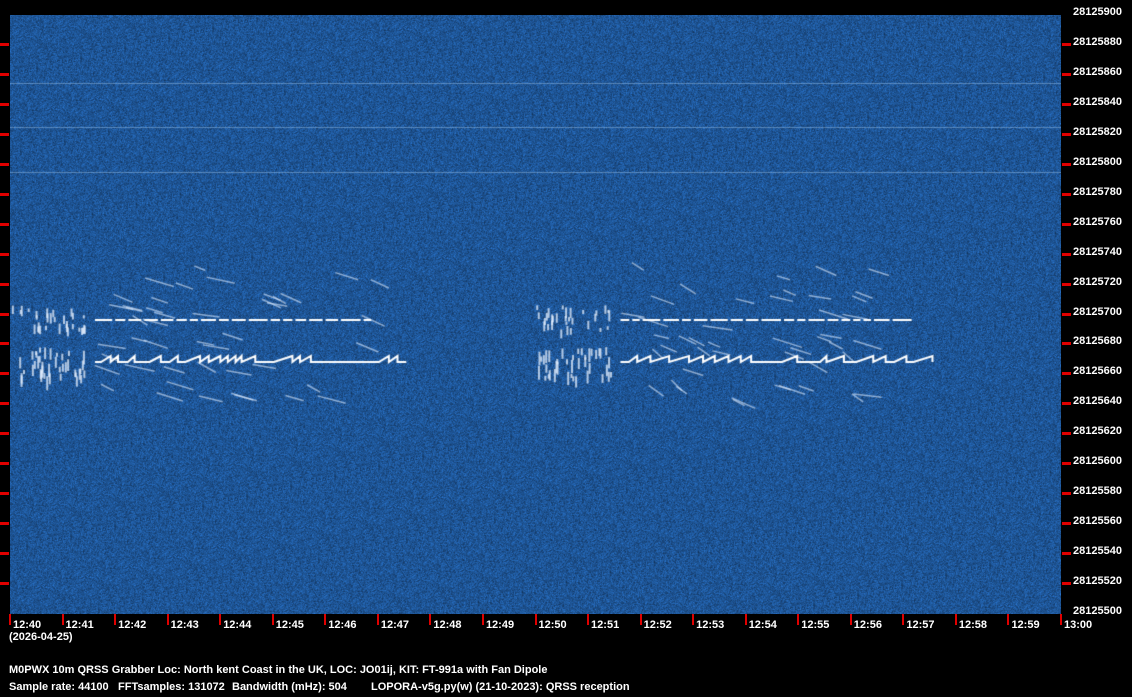  What do you see at coordinates (1097, 371) in the screenshot?
I see `y-tick-label: 28125660` at bounding box center [1097, 371].